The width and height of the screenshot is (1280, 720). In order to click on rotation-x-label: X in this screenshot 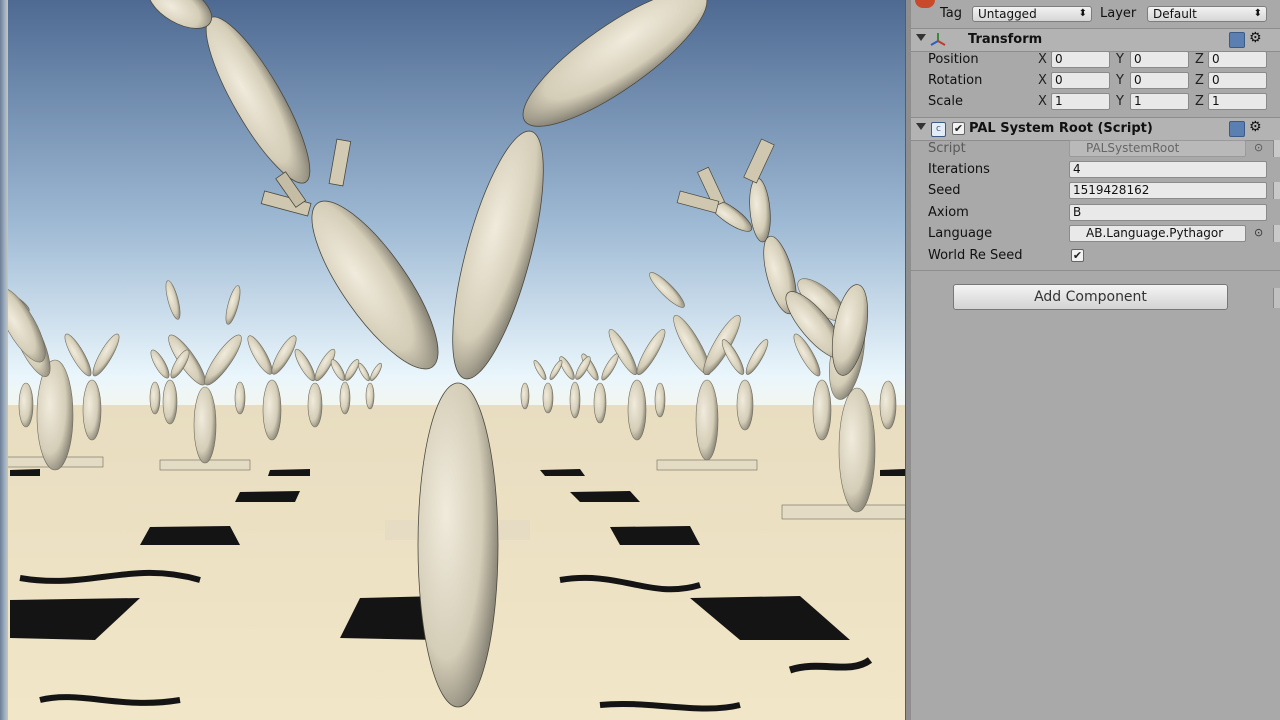, I will do `click(1042, 80)`.